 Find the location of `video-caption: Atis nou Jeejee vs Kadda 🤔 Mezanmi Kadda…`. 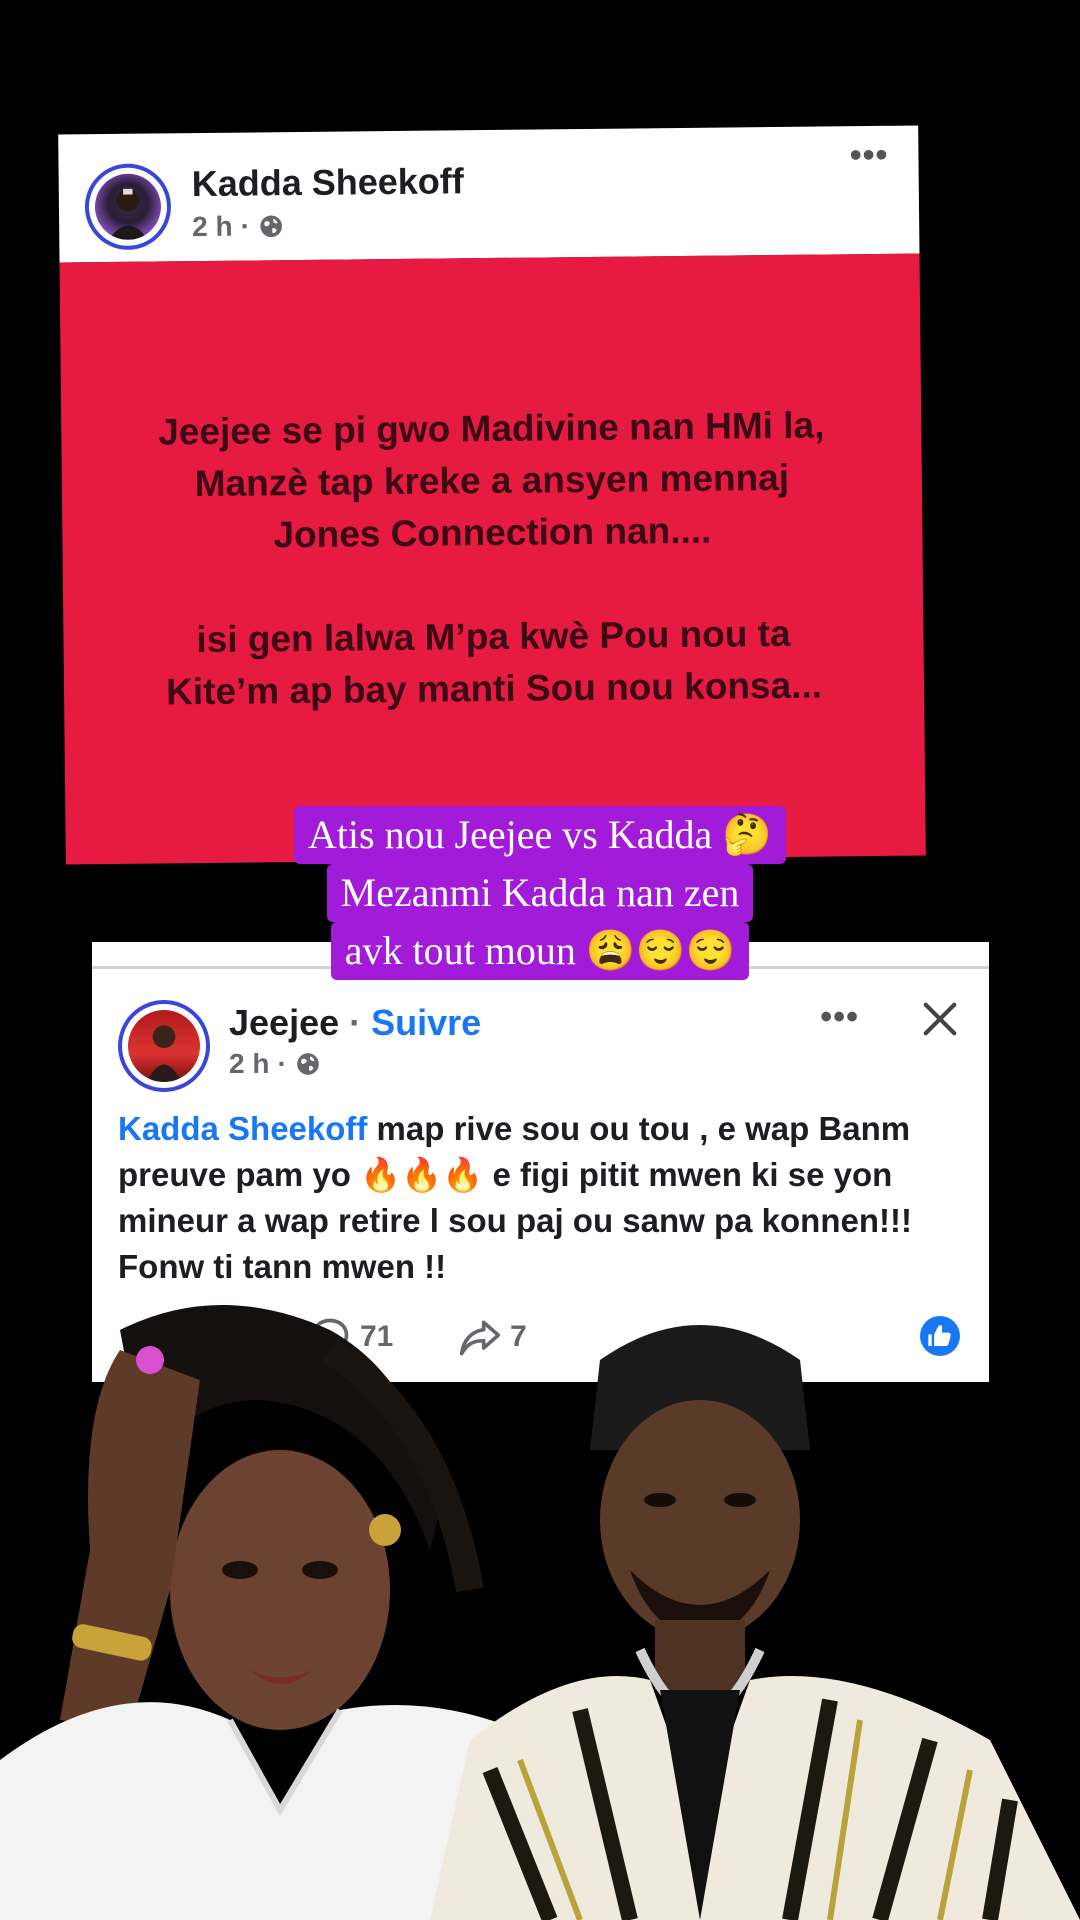

video-caption: Atis nou Jeejee vs Kadda 🤔 Mezanmi Kadda… is located at coordinates (540, 893).